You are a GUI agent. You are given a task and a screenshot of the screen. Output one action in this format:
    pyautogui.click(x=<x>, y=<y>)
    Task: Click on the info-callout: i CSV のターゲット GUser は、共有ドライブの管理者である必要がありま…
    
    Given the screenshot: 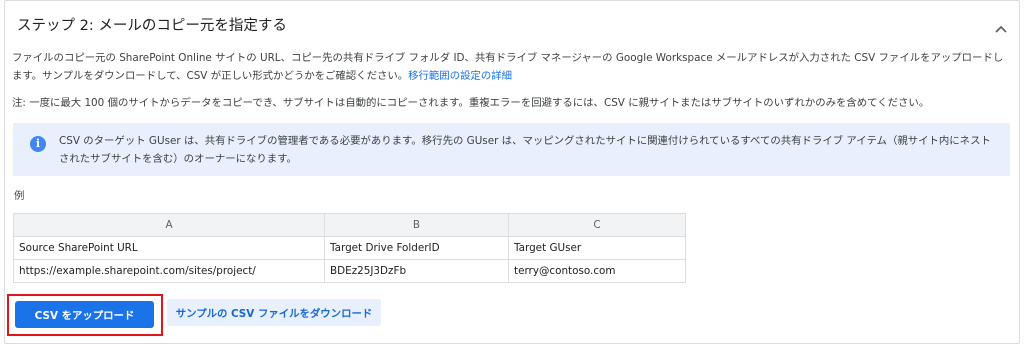 What is the action you would take?
    pyautogui.click(x=511, y=149)
    